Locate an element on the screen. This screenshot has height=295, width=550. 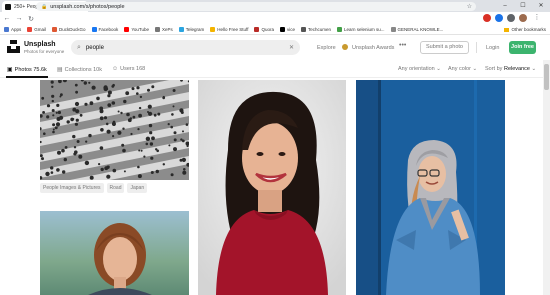
bookmark-item: Telegram is located at coordinates (191, 29).